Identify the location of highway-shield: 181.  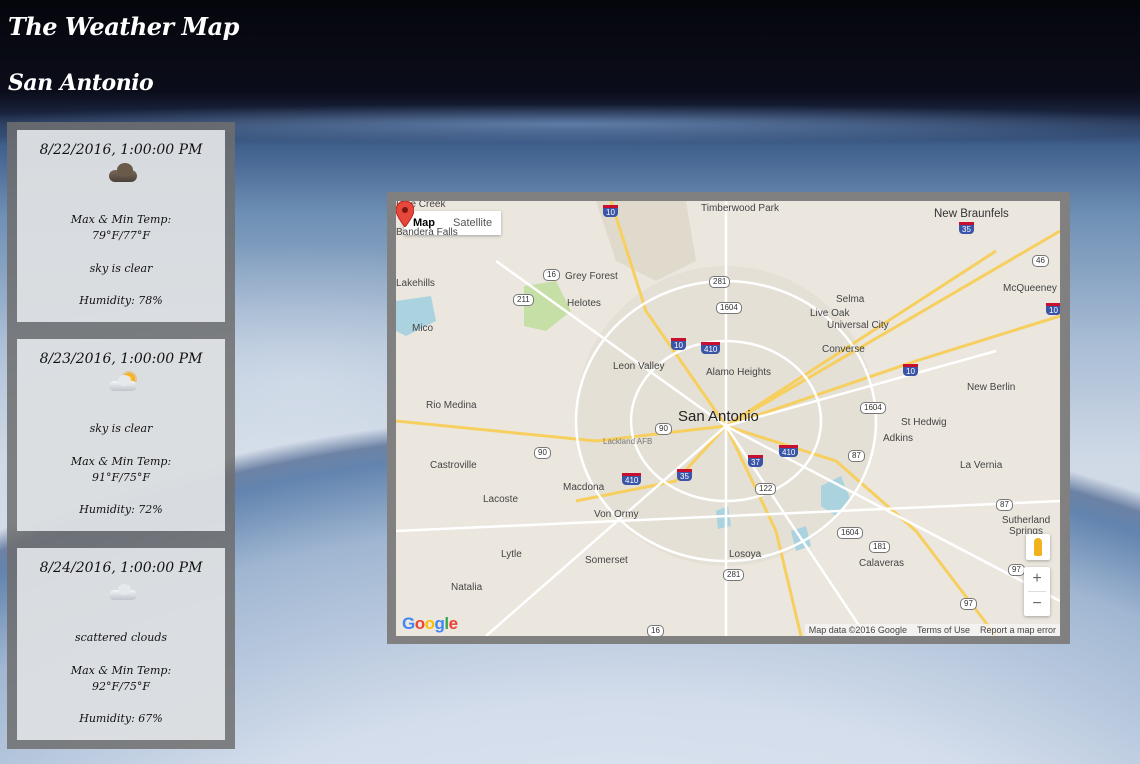
(880, 547).